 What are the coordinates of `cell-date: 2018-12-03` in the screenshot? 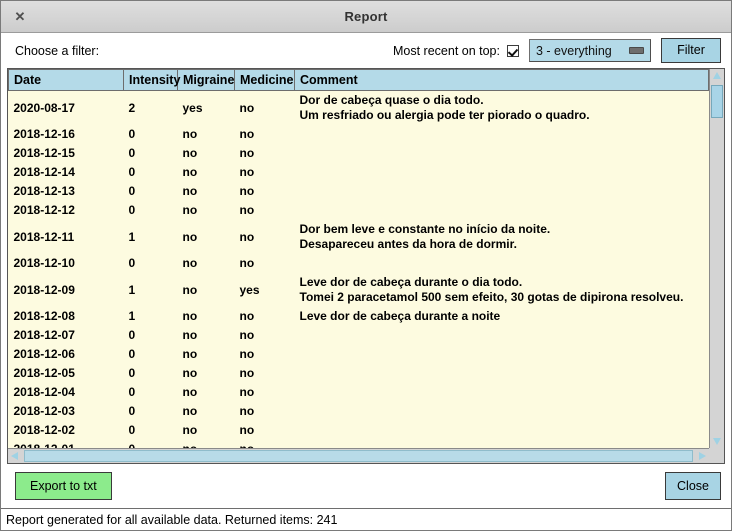 It's located at (66, 411).